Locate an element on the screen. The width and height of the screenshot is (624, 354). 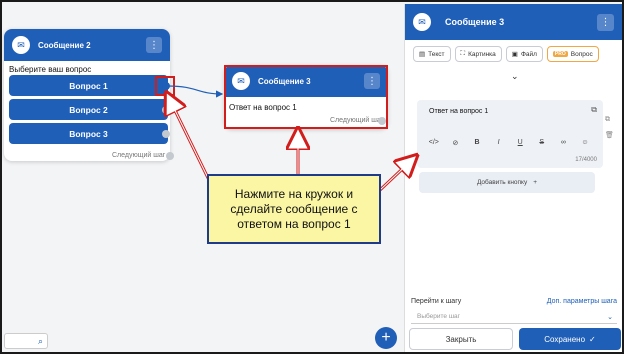
annotation-highlight-dot is located at coordinates (165, 86).